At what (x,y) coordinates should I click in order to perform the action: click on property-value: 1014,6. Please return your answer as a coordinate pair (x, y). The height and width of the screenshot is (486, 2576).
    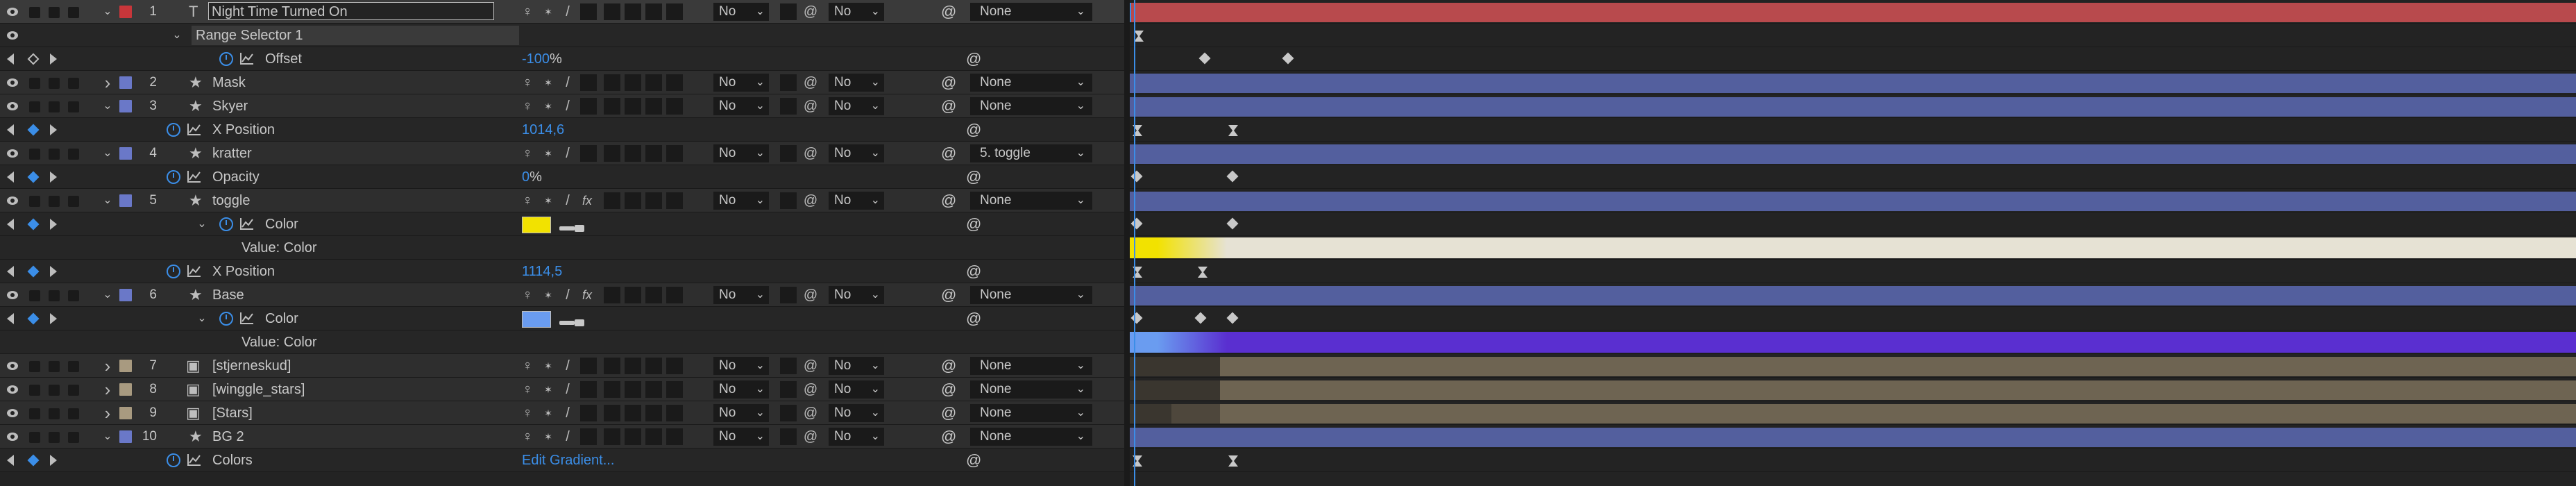
    Looking at the image, I should click on (543, 130).